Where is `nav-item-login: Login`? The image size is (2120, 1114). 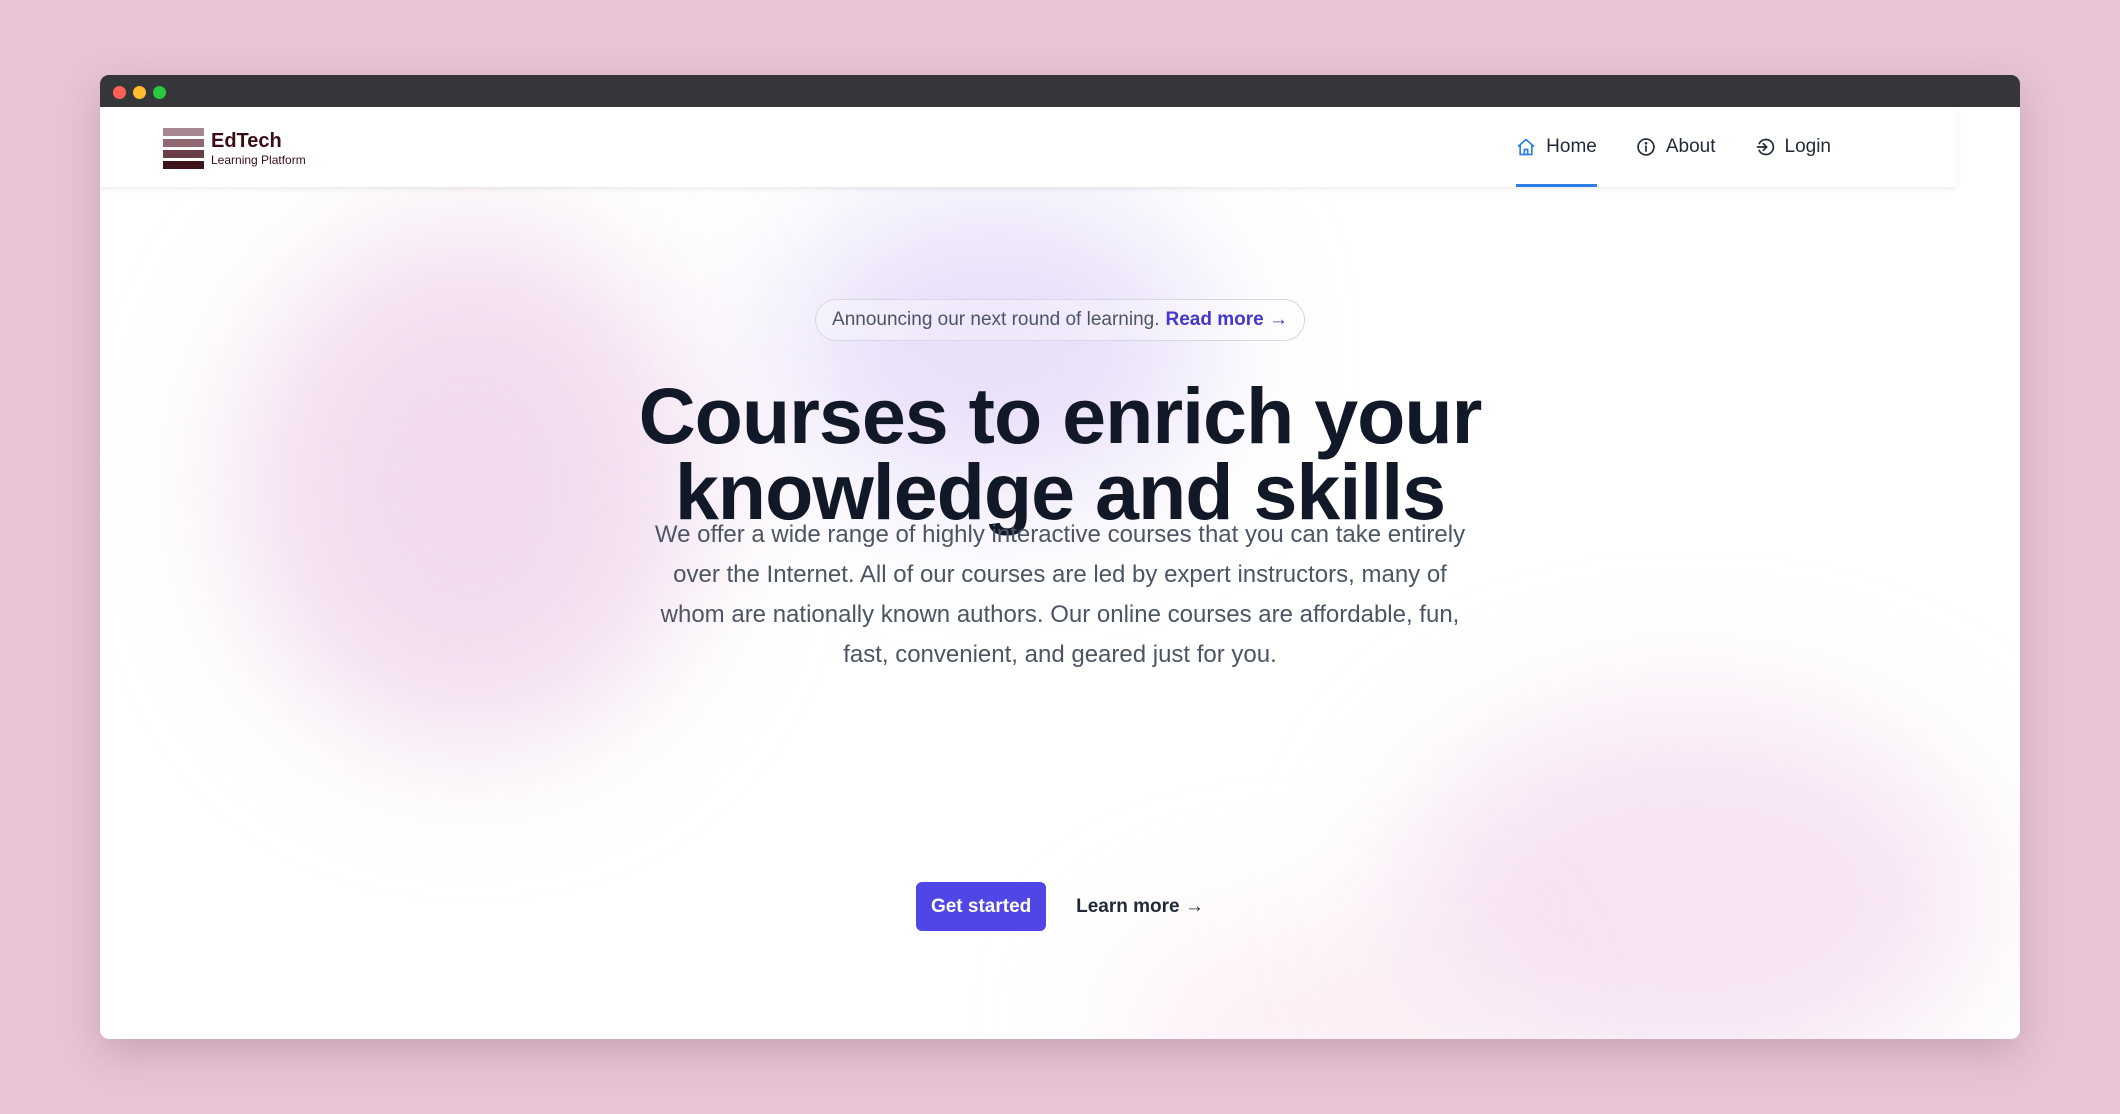
nav-item-login: Login is located at coordinates (1793, 147).